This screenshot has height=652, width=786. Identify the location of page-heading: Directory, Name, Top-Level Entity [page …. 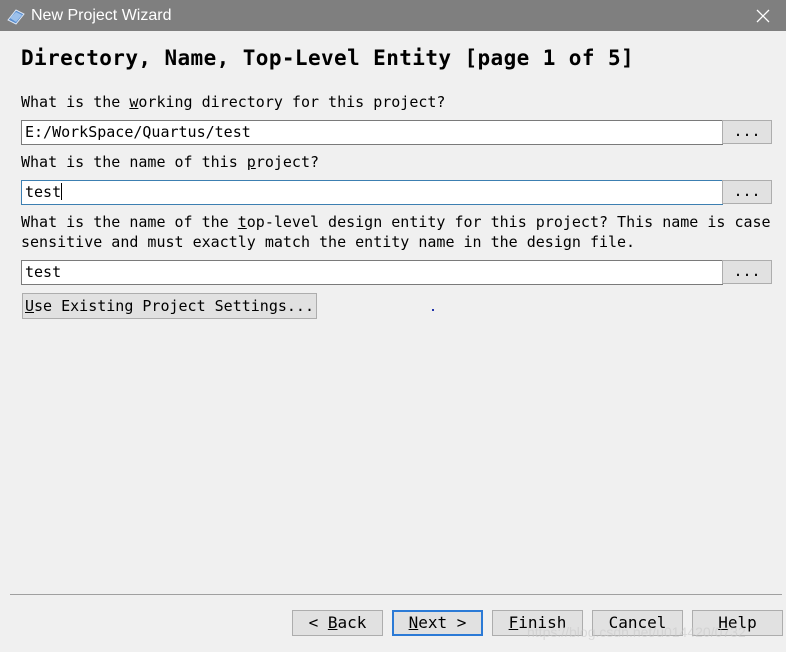
(328, 58).